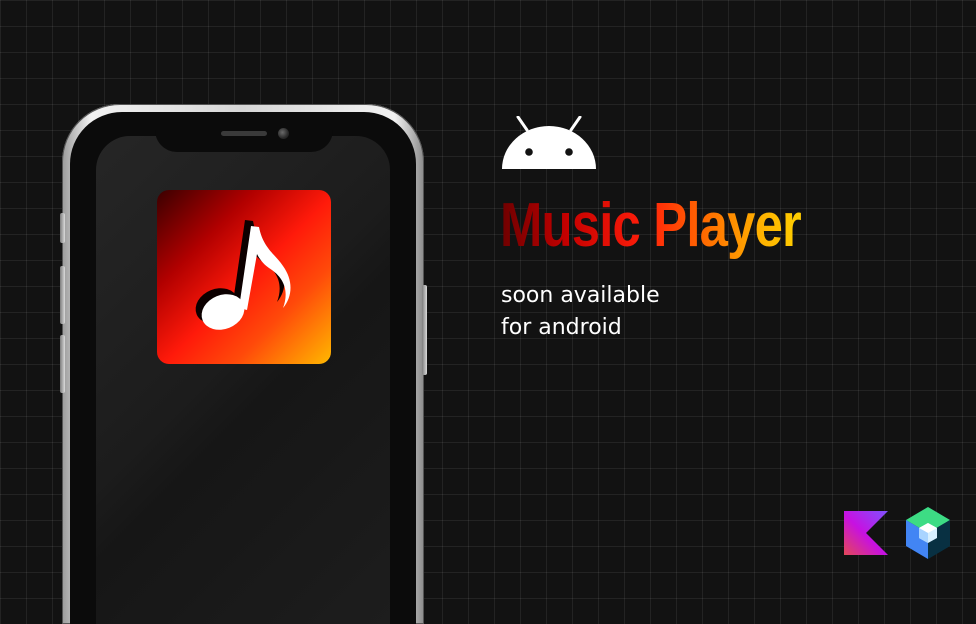 The height and width of the screenshot is (624, 976). Describe the element at coordinates (651, 226) in the screenshot. I see `app-title: Music Player` at that location.